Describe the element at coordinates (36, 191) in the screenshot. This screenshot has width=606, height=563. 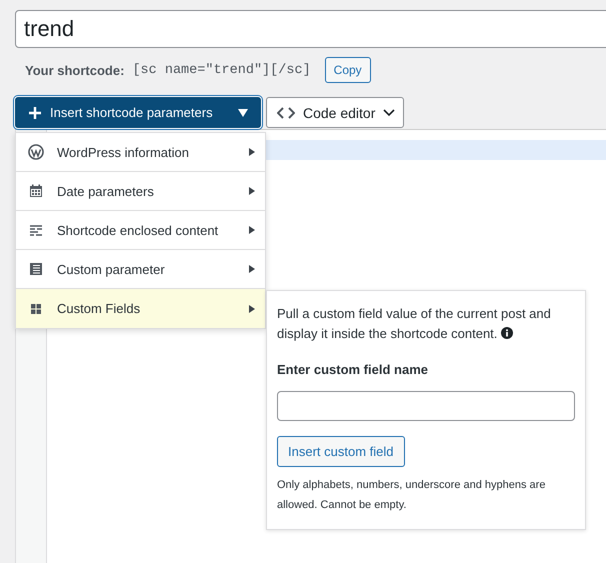
I see `calendar-icon` at that location.